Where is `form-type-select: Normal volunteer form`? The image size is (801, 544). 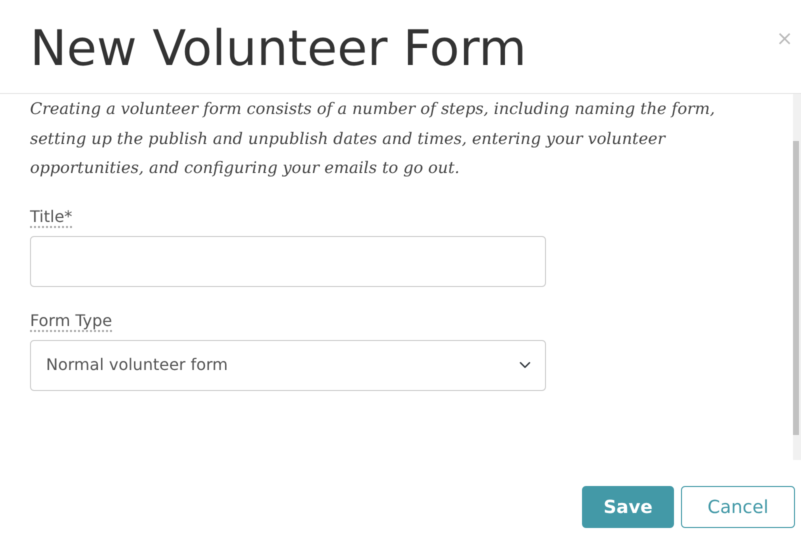 form-type-select: Normal volunteer form is located at coordinates (288, 365).